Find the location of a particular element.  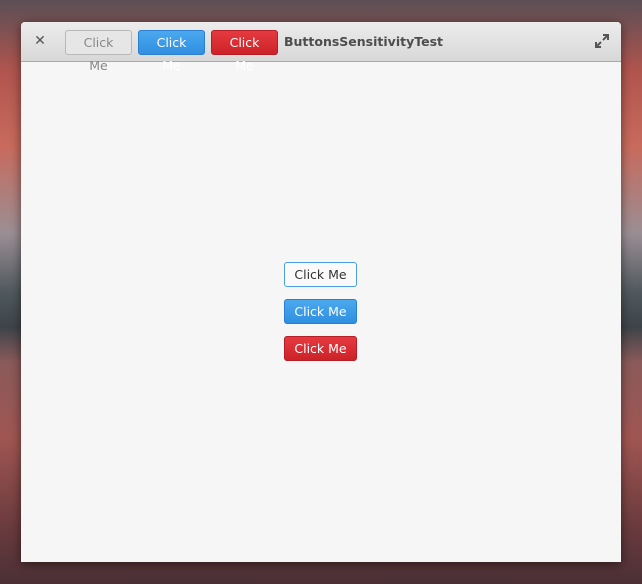

window-title: ButtonsSensitivityTest is located at coordinates (363, 41).